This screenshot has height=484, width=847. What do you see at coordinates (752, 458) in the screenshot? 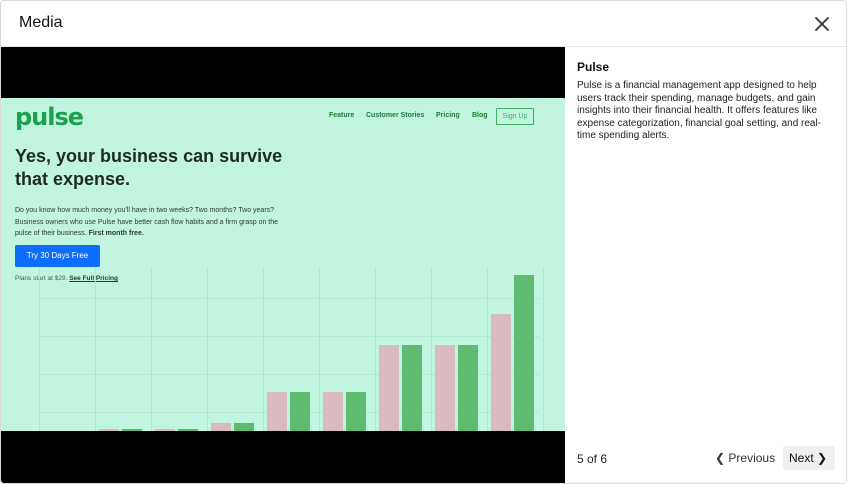
I see `previous-label: Previous` at bounding box center [752, 458].